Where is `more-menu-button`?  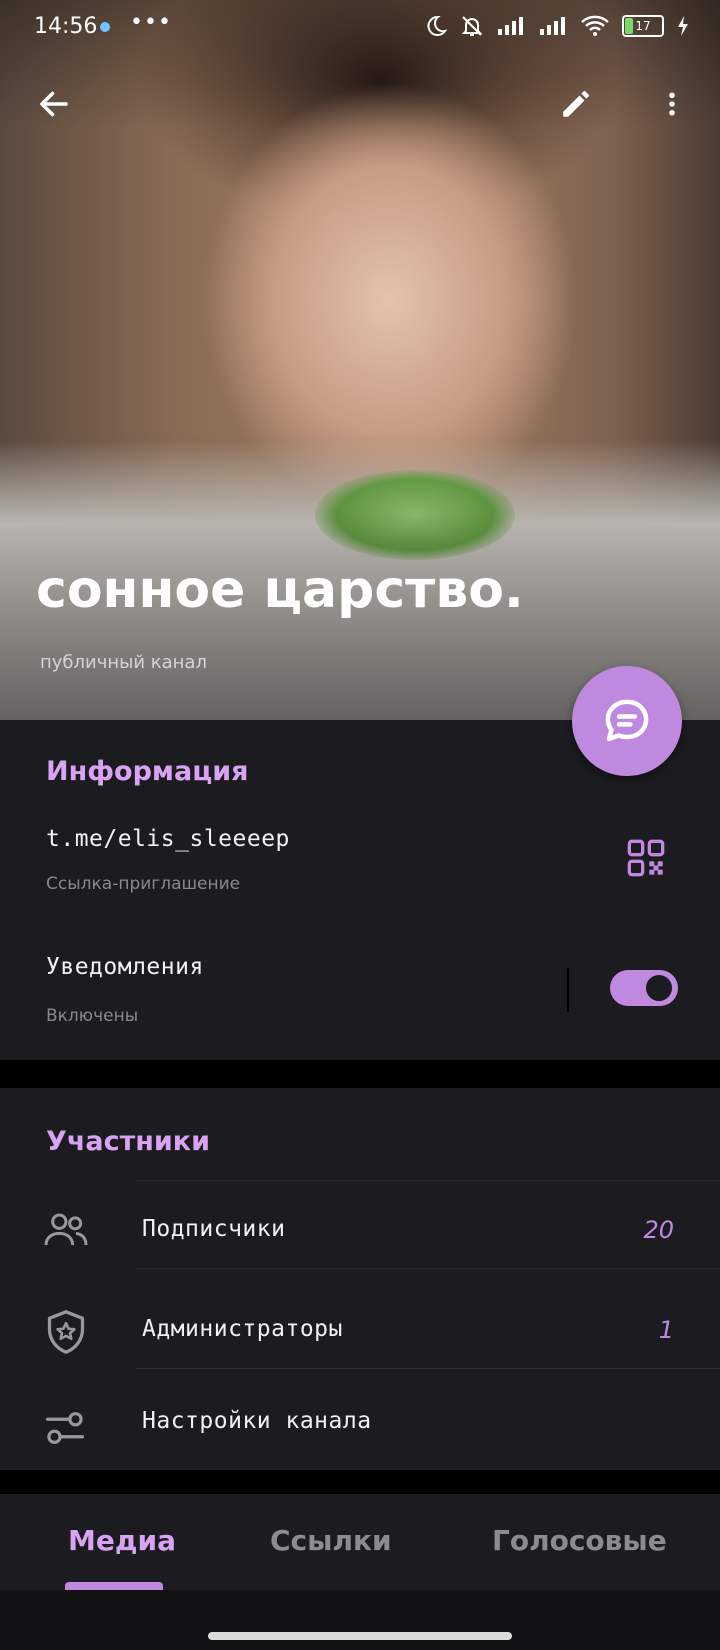
more-menu-button is located at coordinates (672, 104).